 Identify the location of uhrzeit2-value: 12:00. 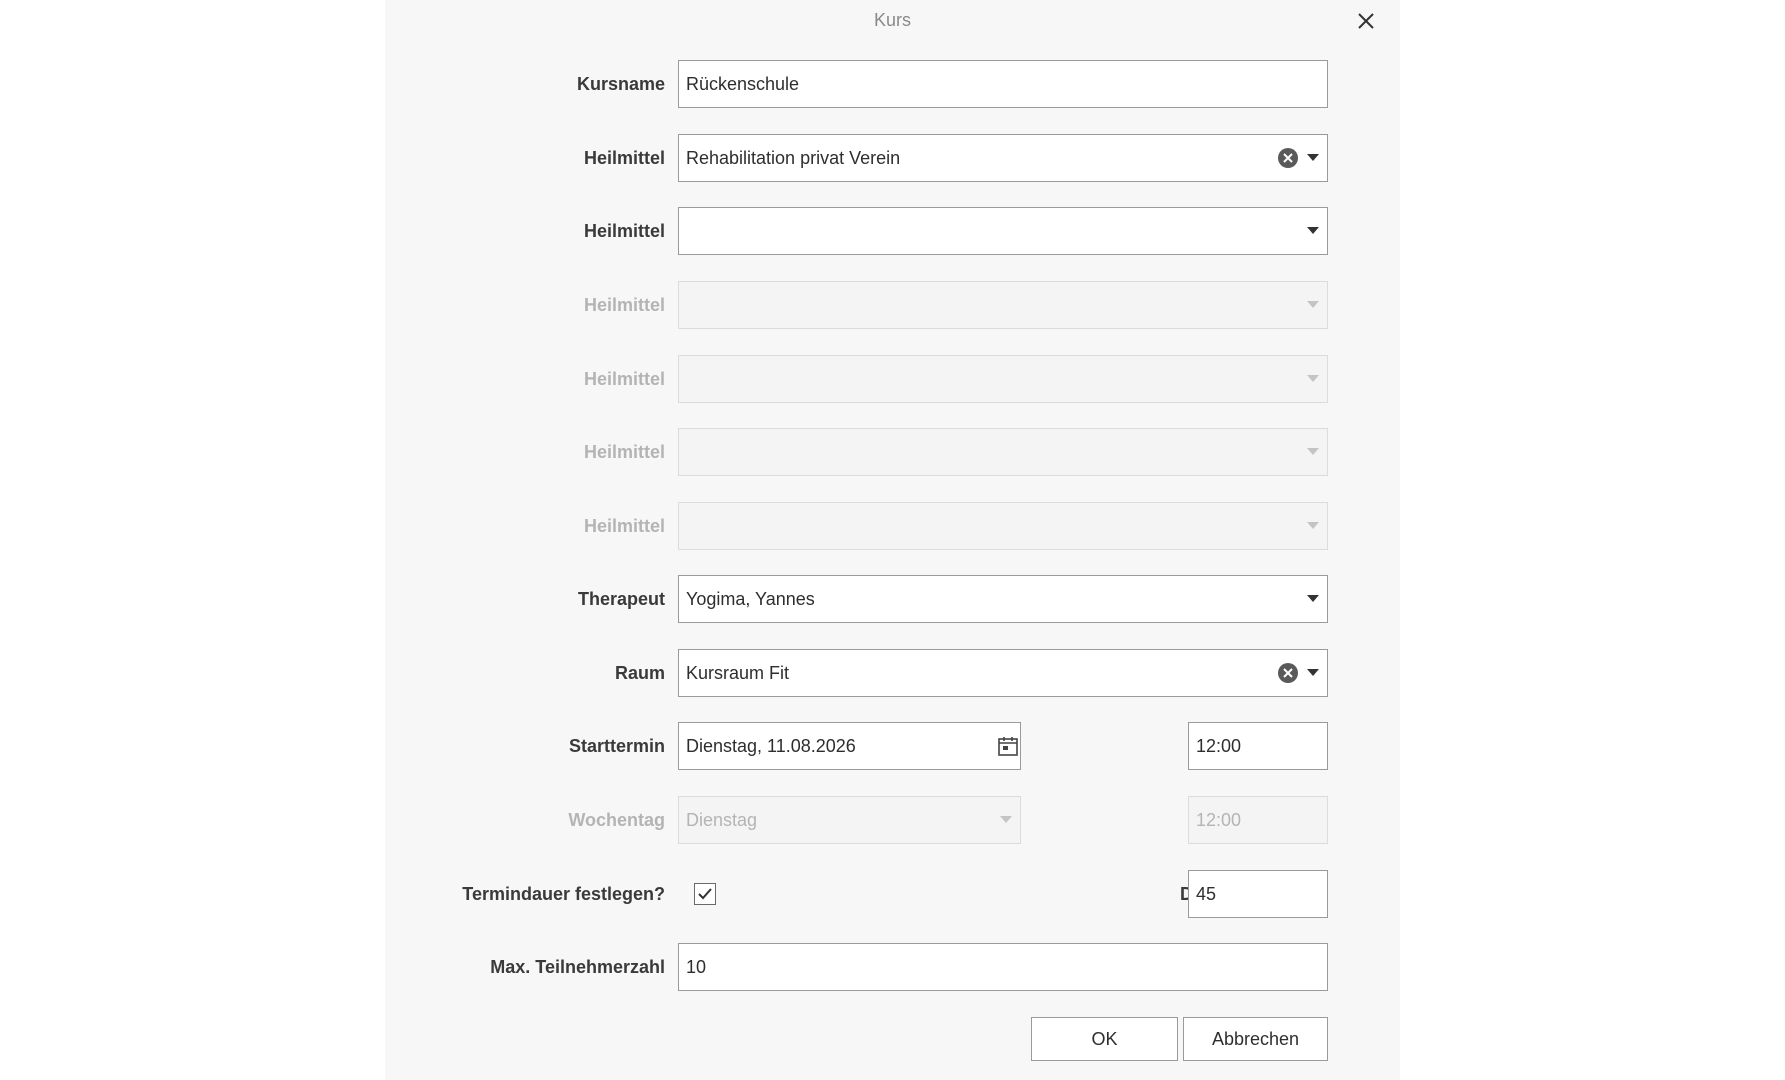
(1219, 820).